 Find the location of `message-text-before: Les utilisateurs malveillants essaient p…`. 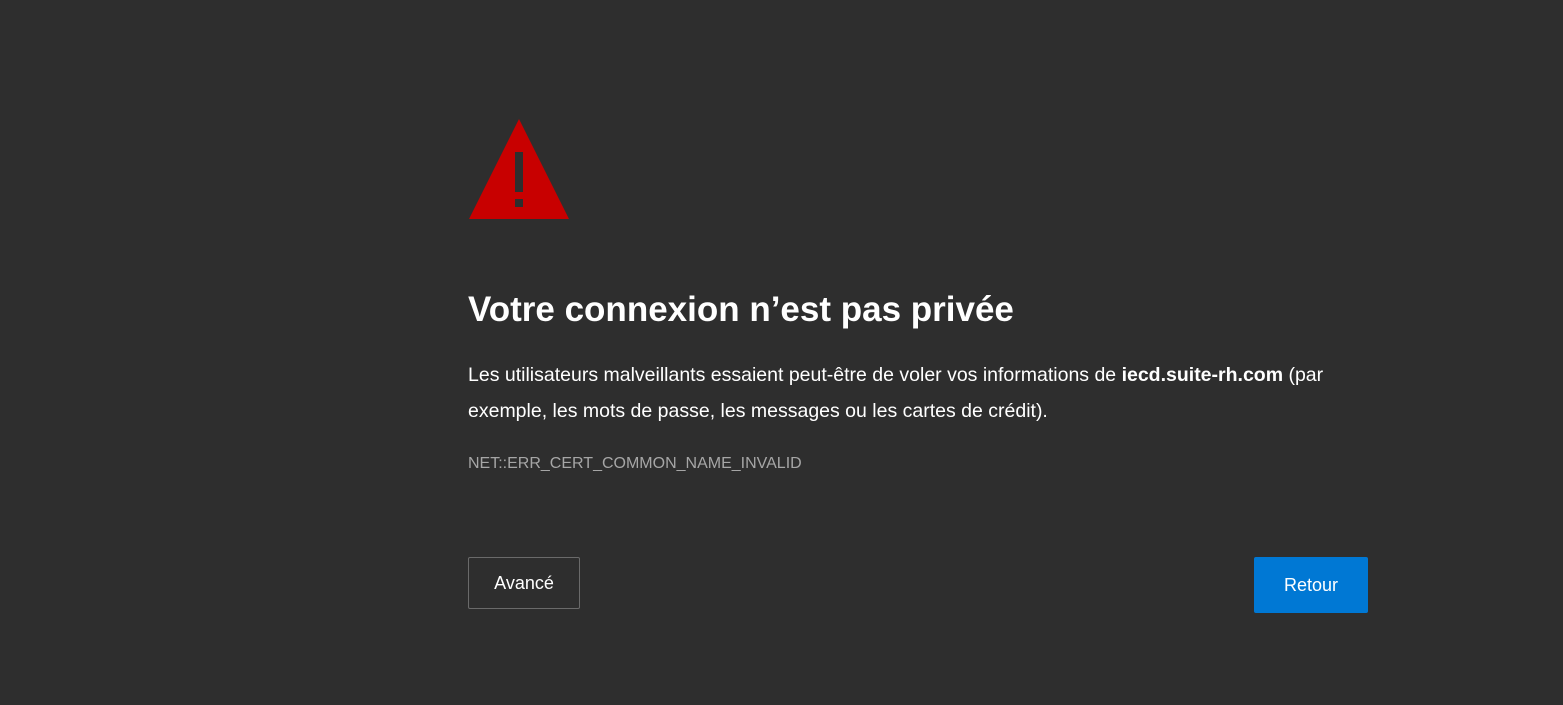

message-text-before: Les utilisateurs malveillants essaient p… is located at coordinates (795, 375).